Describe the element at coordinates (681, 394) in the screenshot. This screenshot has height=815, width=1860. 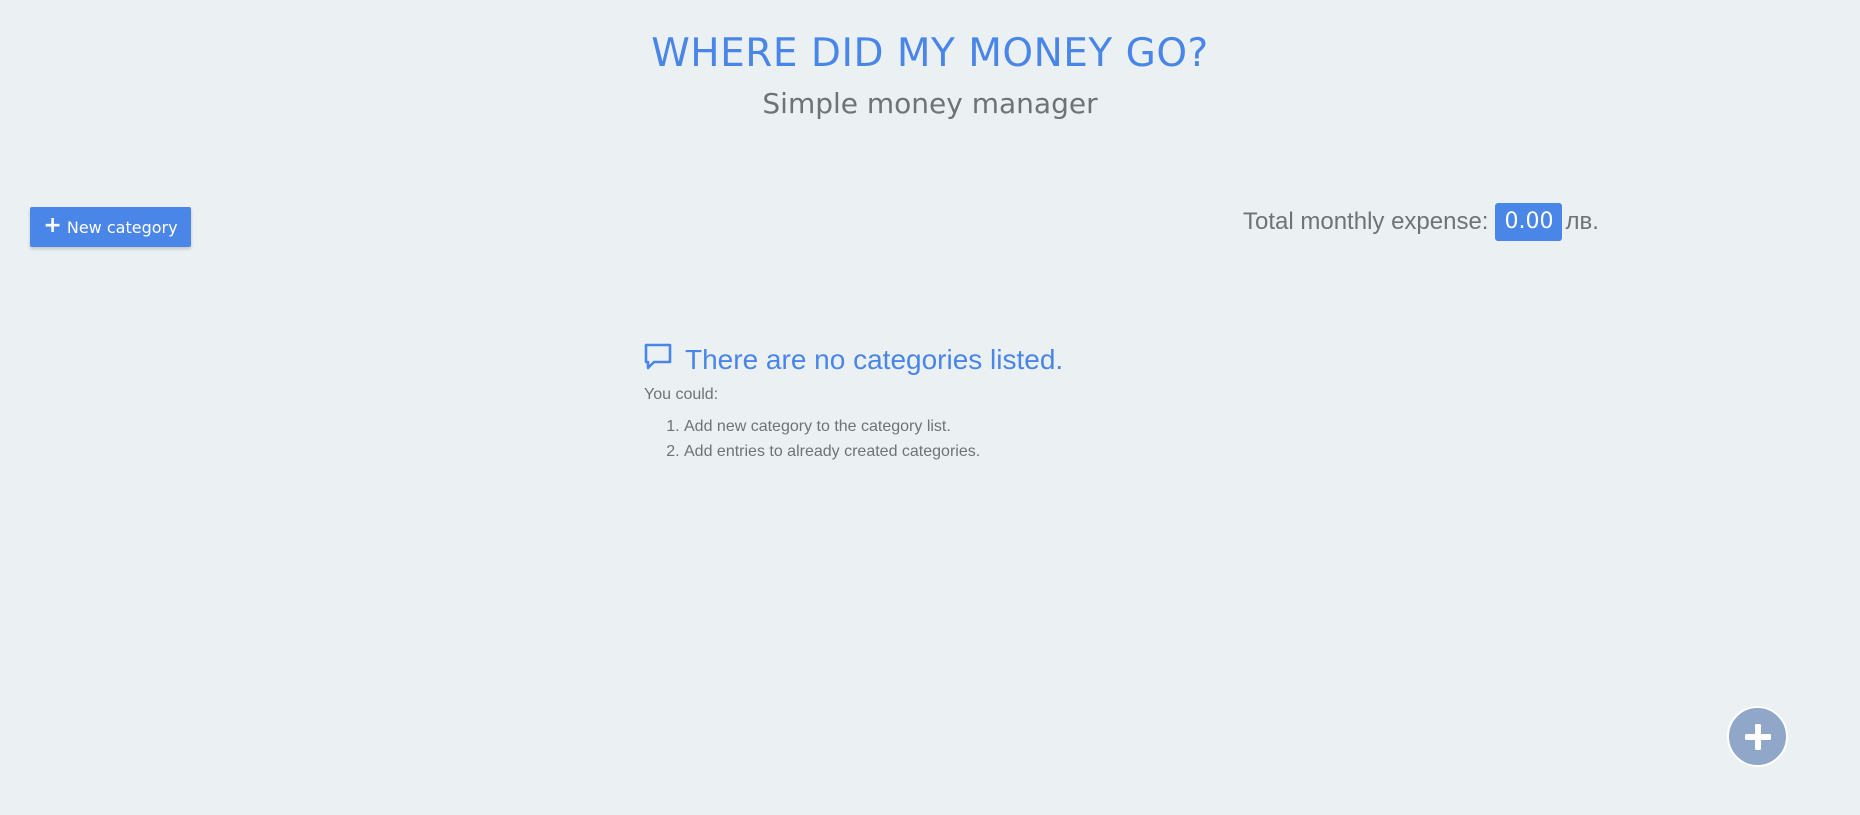
I see `empty-state-intro: You could:` at that location.